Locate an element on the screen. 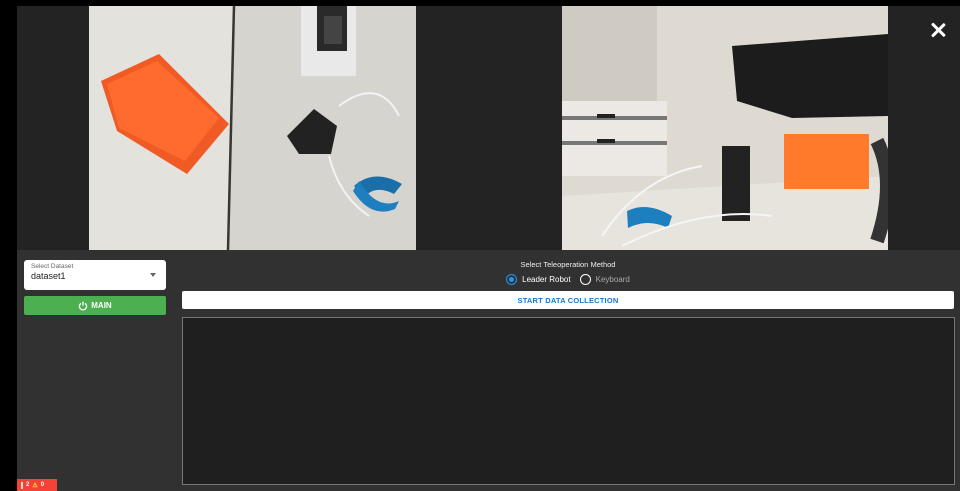  radio-keyboard: Keyboard is located at coordinates (604, 279).